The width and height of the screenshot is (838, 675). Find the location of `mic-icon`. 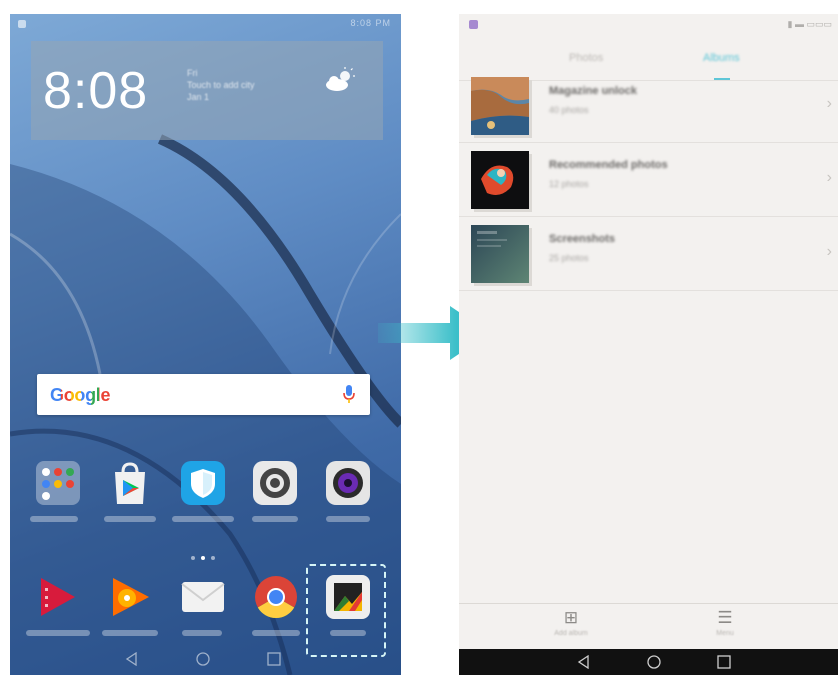

mic-icon is located at coordinates (349, 394).